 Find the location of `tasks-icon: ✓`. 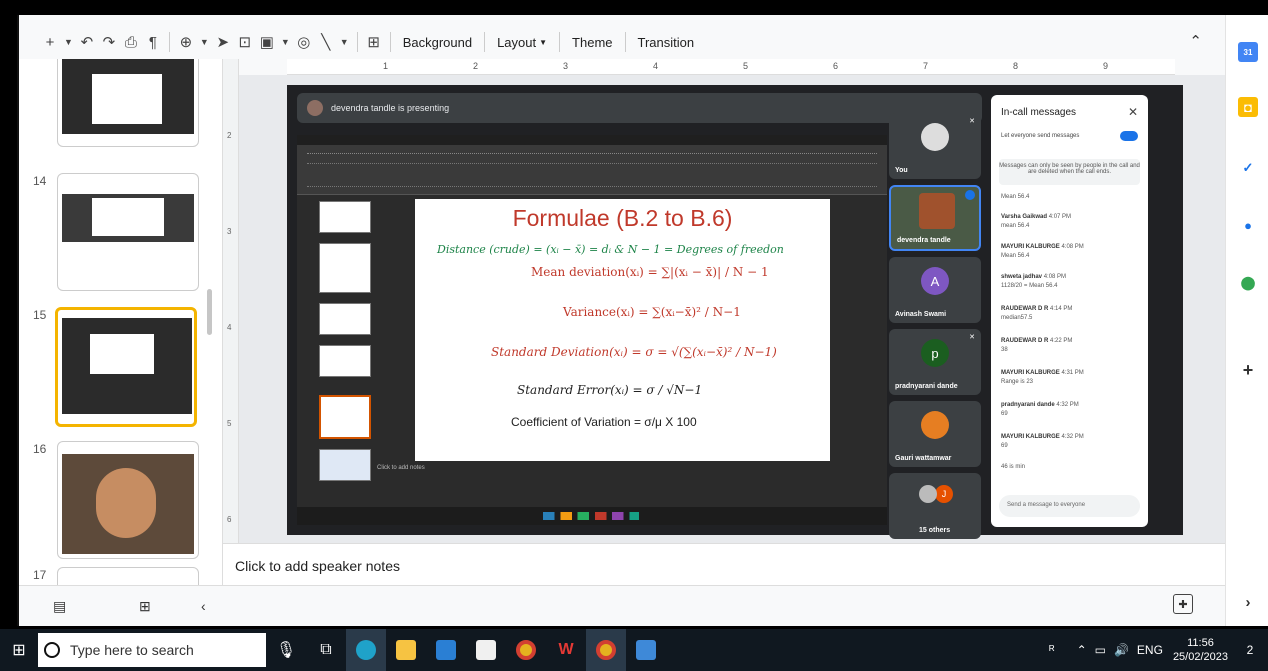

tasks-icon: ✓ is located at coordinates (1248, 168).